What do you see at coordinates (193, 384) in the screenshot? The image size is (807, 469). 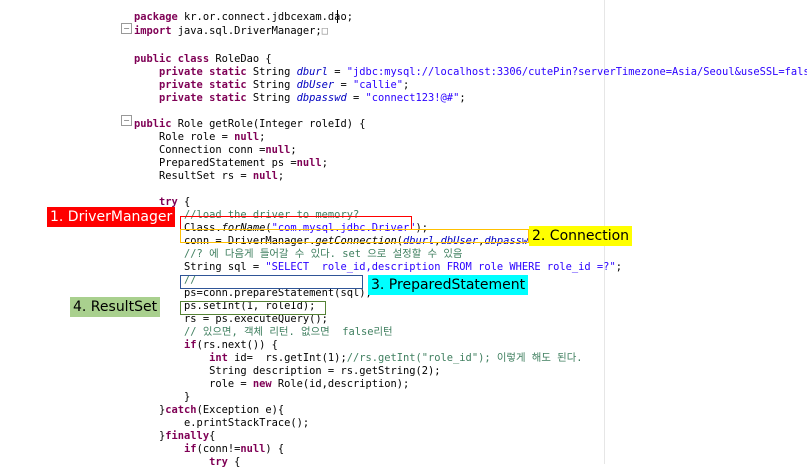 I see `code-token: role =` at bounding box center [193, 384].